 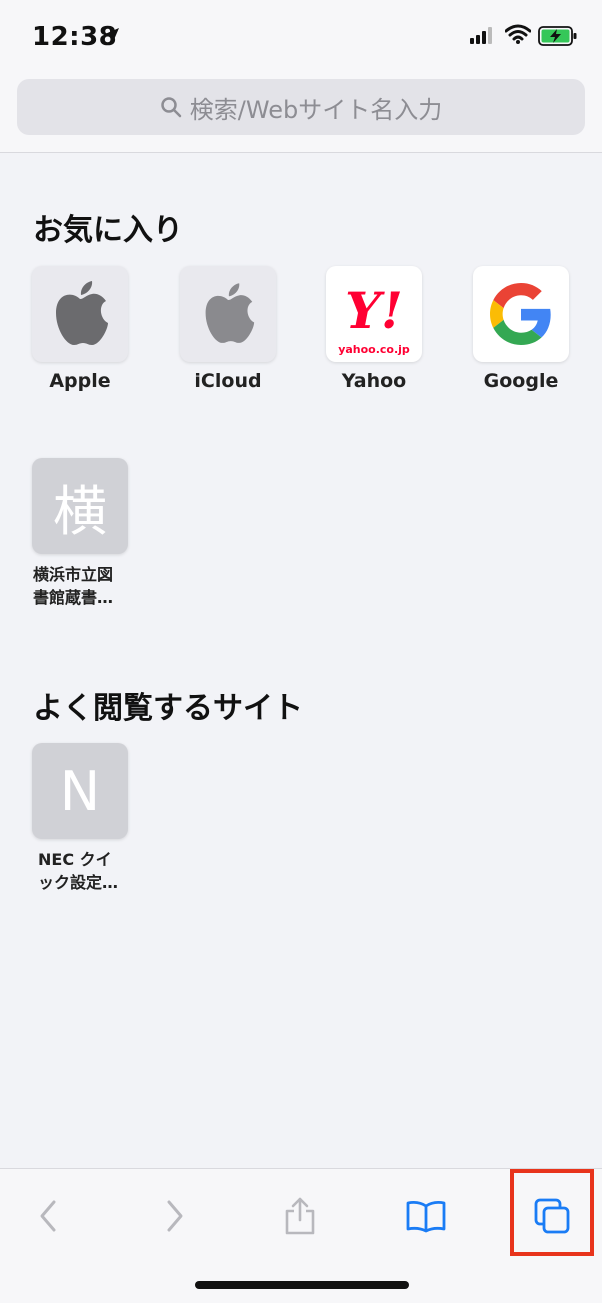 What do you see at coordinates (73, 574) in the screenshot?
I see `label-line: 横浜市立図` at bounding box center [73, 574].